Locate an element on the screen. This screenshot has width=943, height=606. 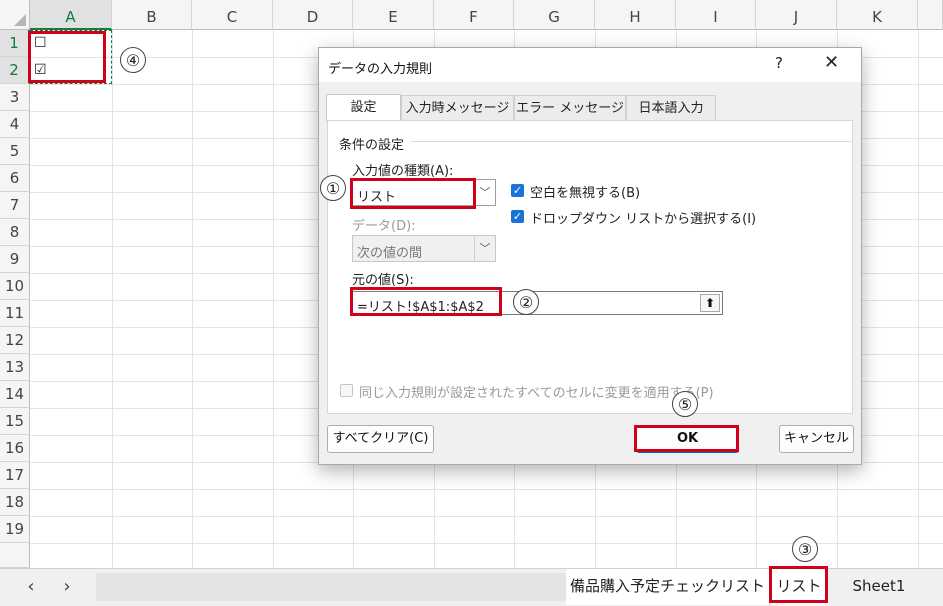
row-header-4: 4 is located at coordinates (15, 124).